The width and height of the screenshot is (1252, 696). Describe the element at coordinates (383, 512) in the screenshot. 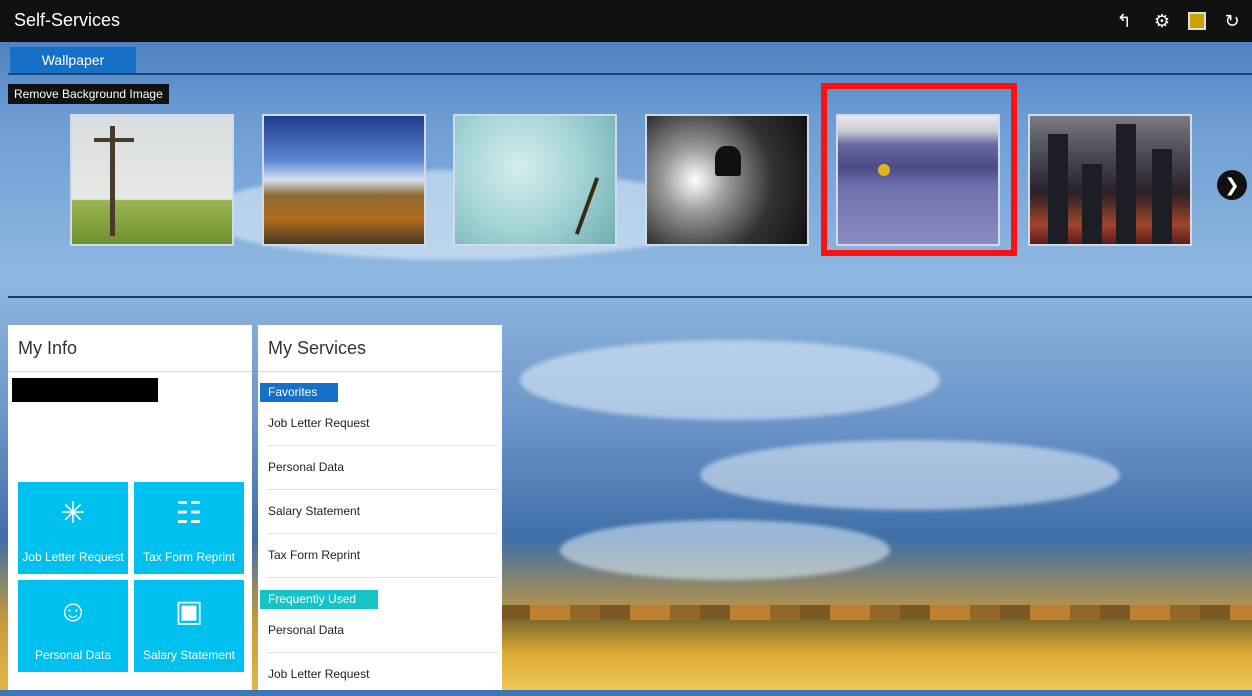

I see `service-link: Salary Statement` at that location.